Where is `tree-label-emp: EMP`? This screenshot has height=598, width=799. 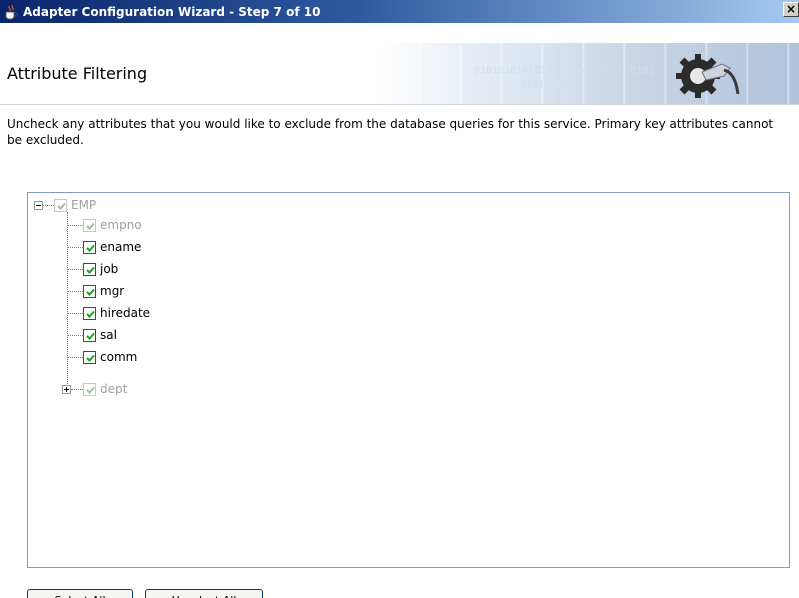 tree-label-emp: EMP is located at coordinates (84, 205).